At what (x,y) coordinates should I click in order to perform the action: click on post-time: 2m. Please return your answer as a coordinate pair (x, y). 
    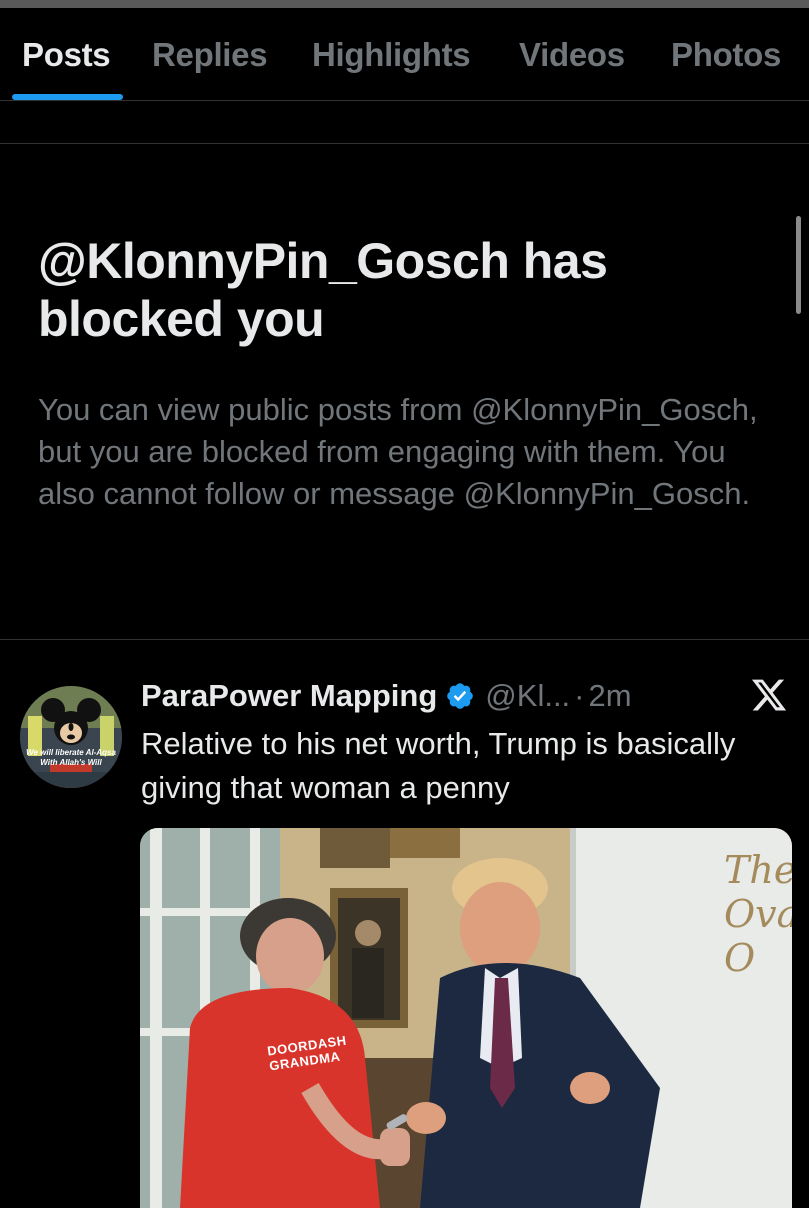
    Looking at the image, I should click on (610, 696).